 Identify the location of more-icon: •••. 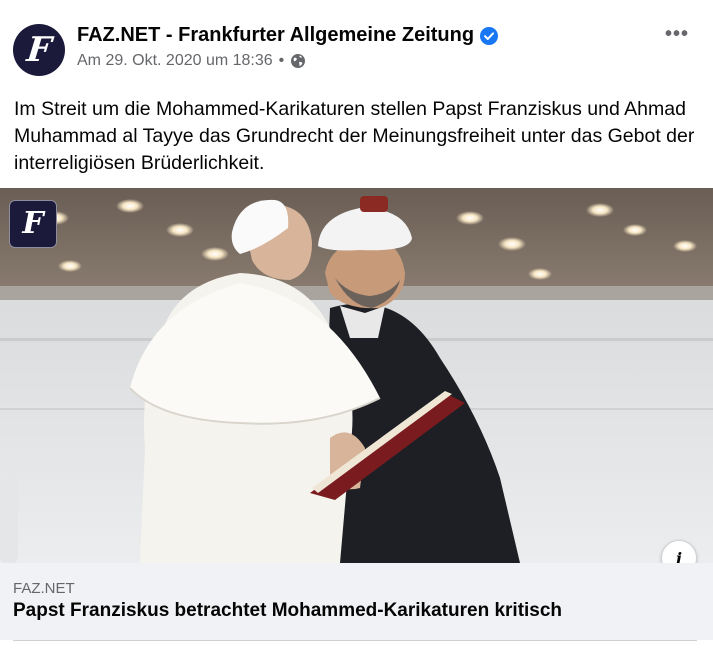
(676, 34).